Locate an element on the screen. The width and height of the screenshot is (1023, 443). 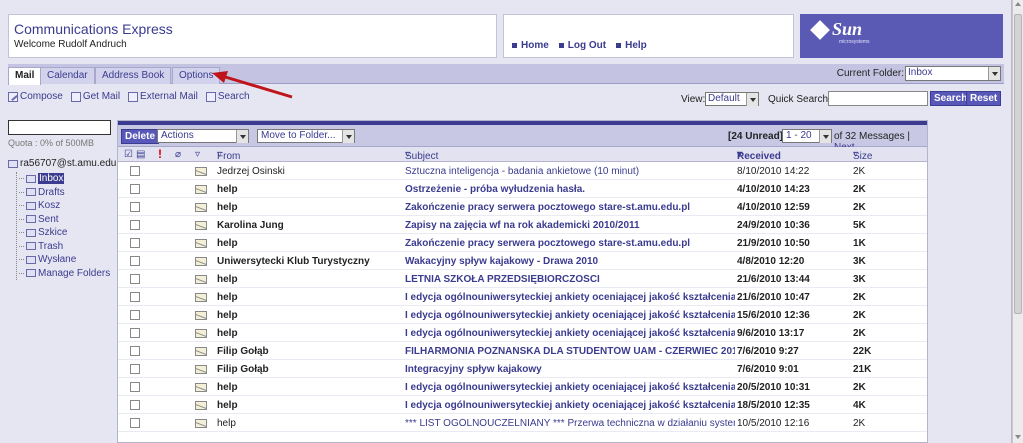
reset-button: Reset is located at coordinates (984, 98).